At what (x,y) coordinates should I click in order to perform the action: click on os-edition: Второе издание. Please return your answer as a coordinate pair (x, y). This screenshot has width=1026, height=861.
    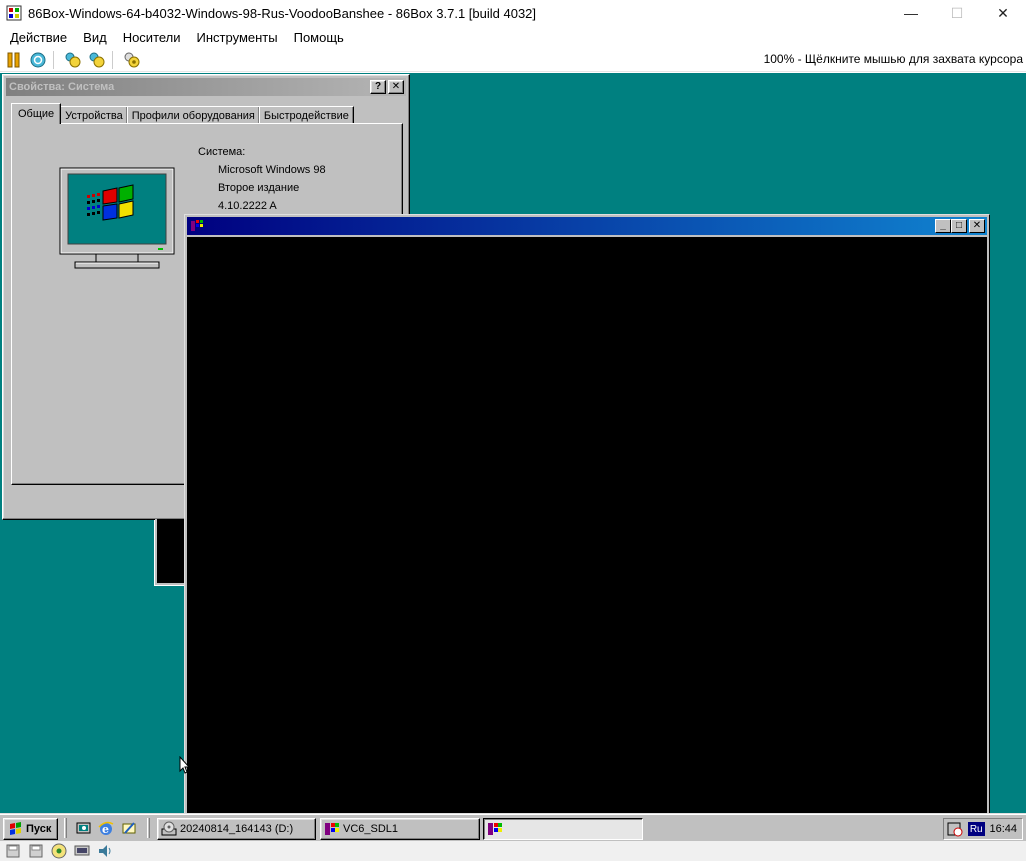
    Looking at the image, I should click on (259, 188).